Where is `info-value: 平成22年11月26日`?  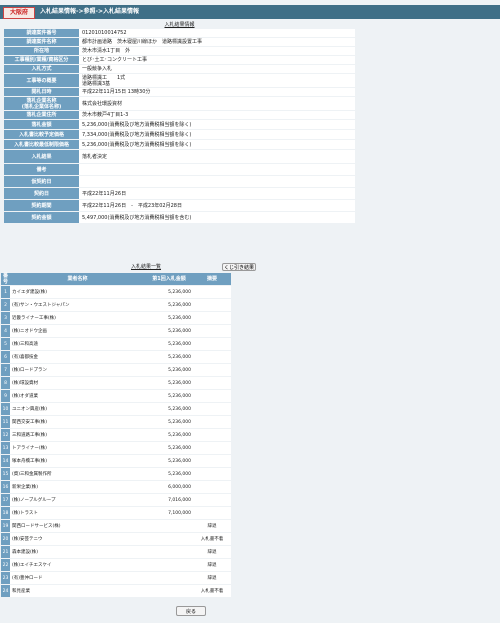
info-value: 平成22年11月26日 is located at coordinates (217, 193).